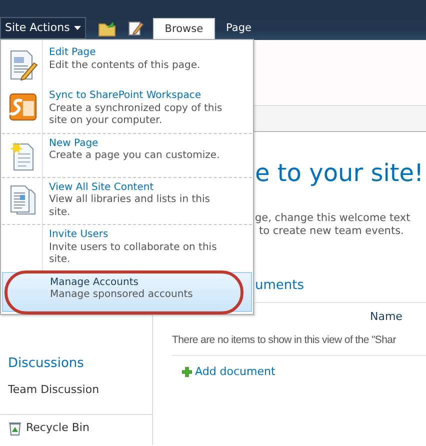 Image resolution: width=426 pixels, height=446 pixels. I want to click on recycle-bin-link: Recycle Bin, so click(76, 425).